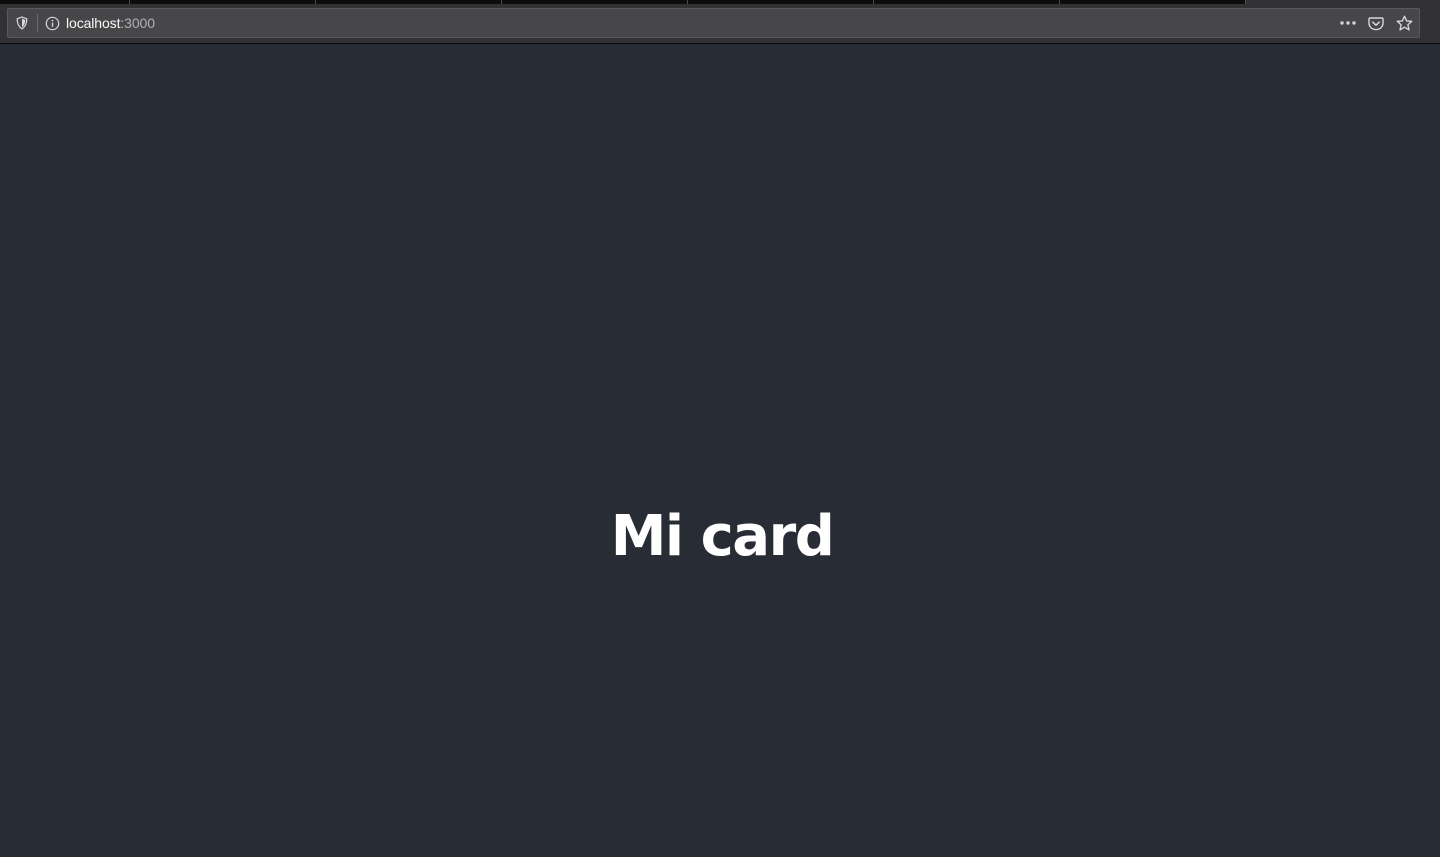  Describe the element at coordinates (722, 536) in the screenshot. I see `page-title: Mi card` at that location.